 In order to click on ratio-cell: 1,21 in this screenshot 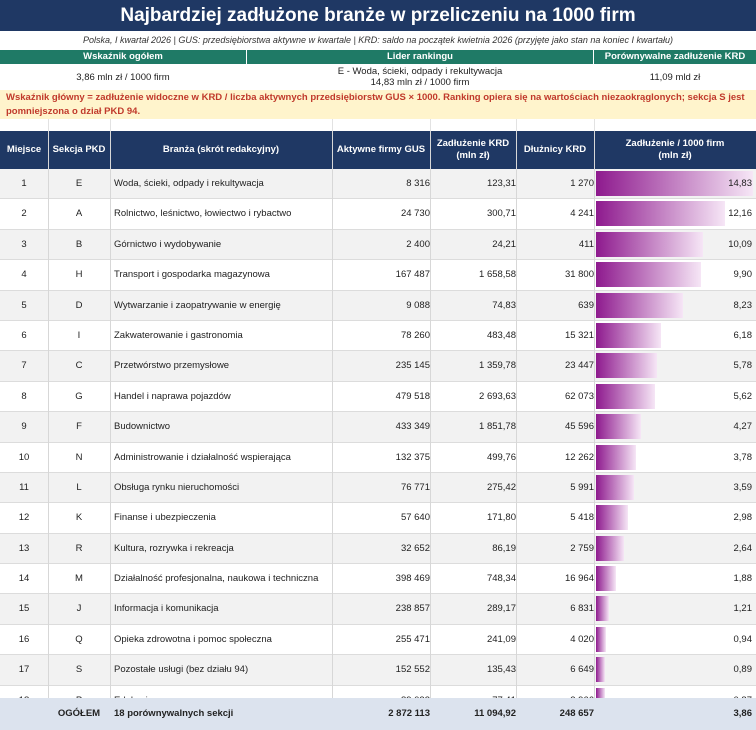, I will do `click(676, 608)`.